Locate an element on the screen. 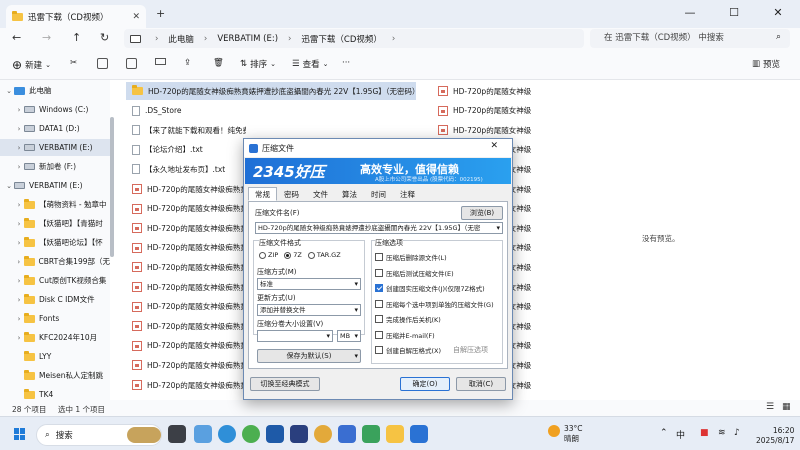 The width and height of the screenshot is (800, 450). tab-files: 文件 is located at coordinates (320, 194).